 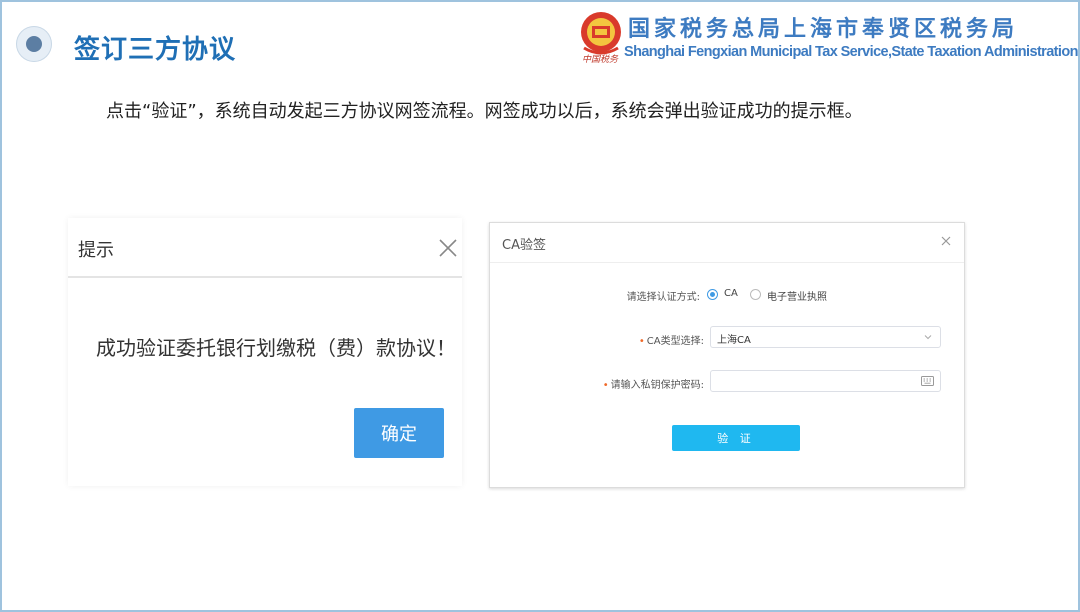 I want to click on dialog-header: 提示, so click(x=265, y=248).